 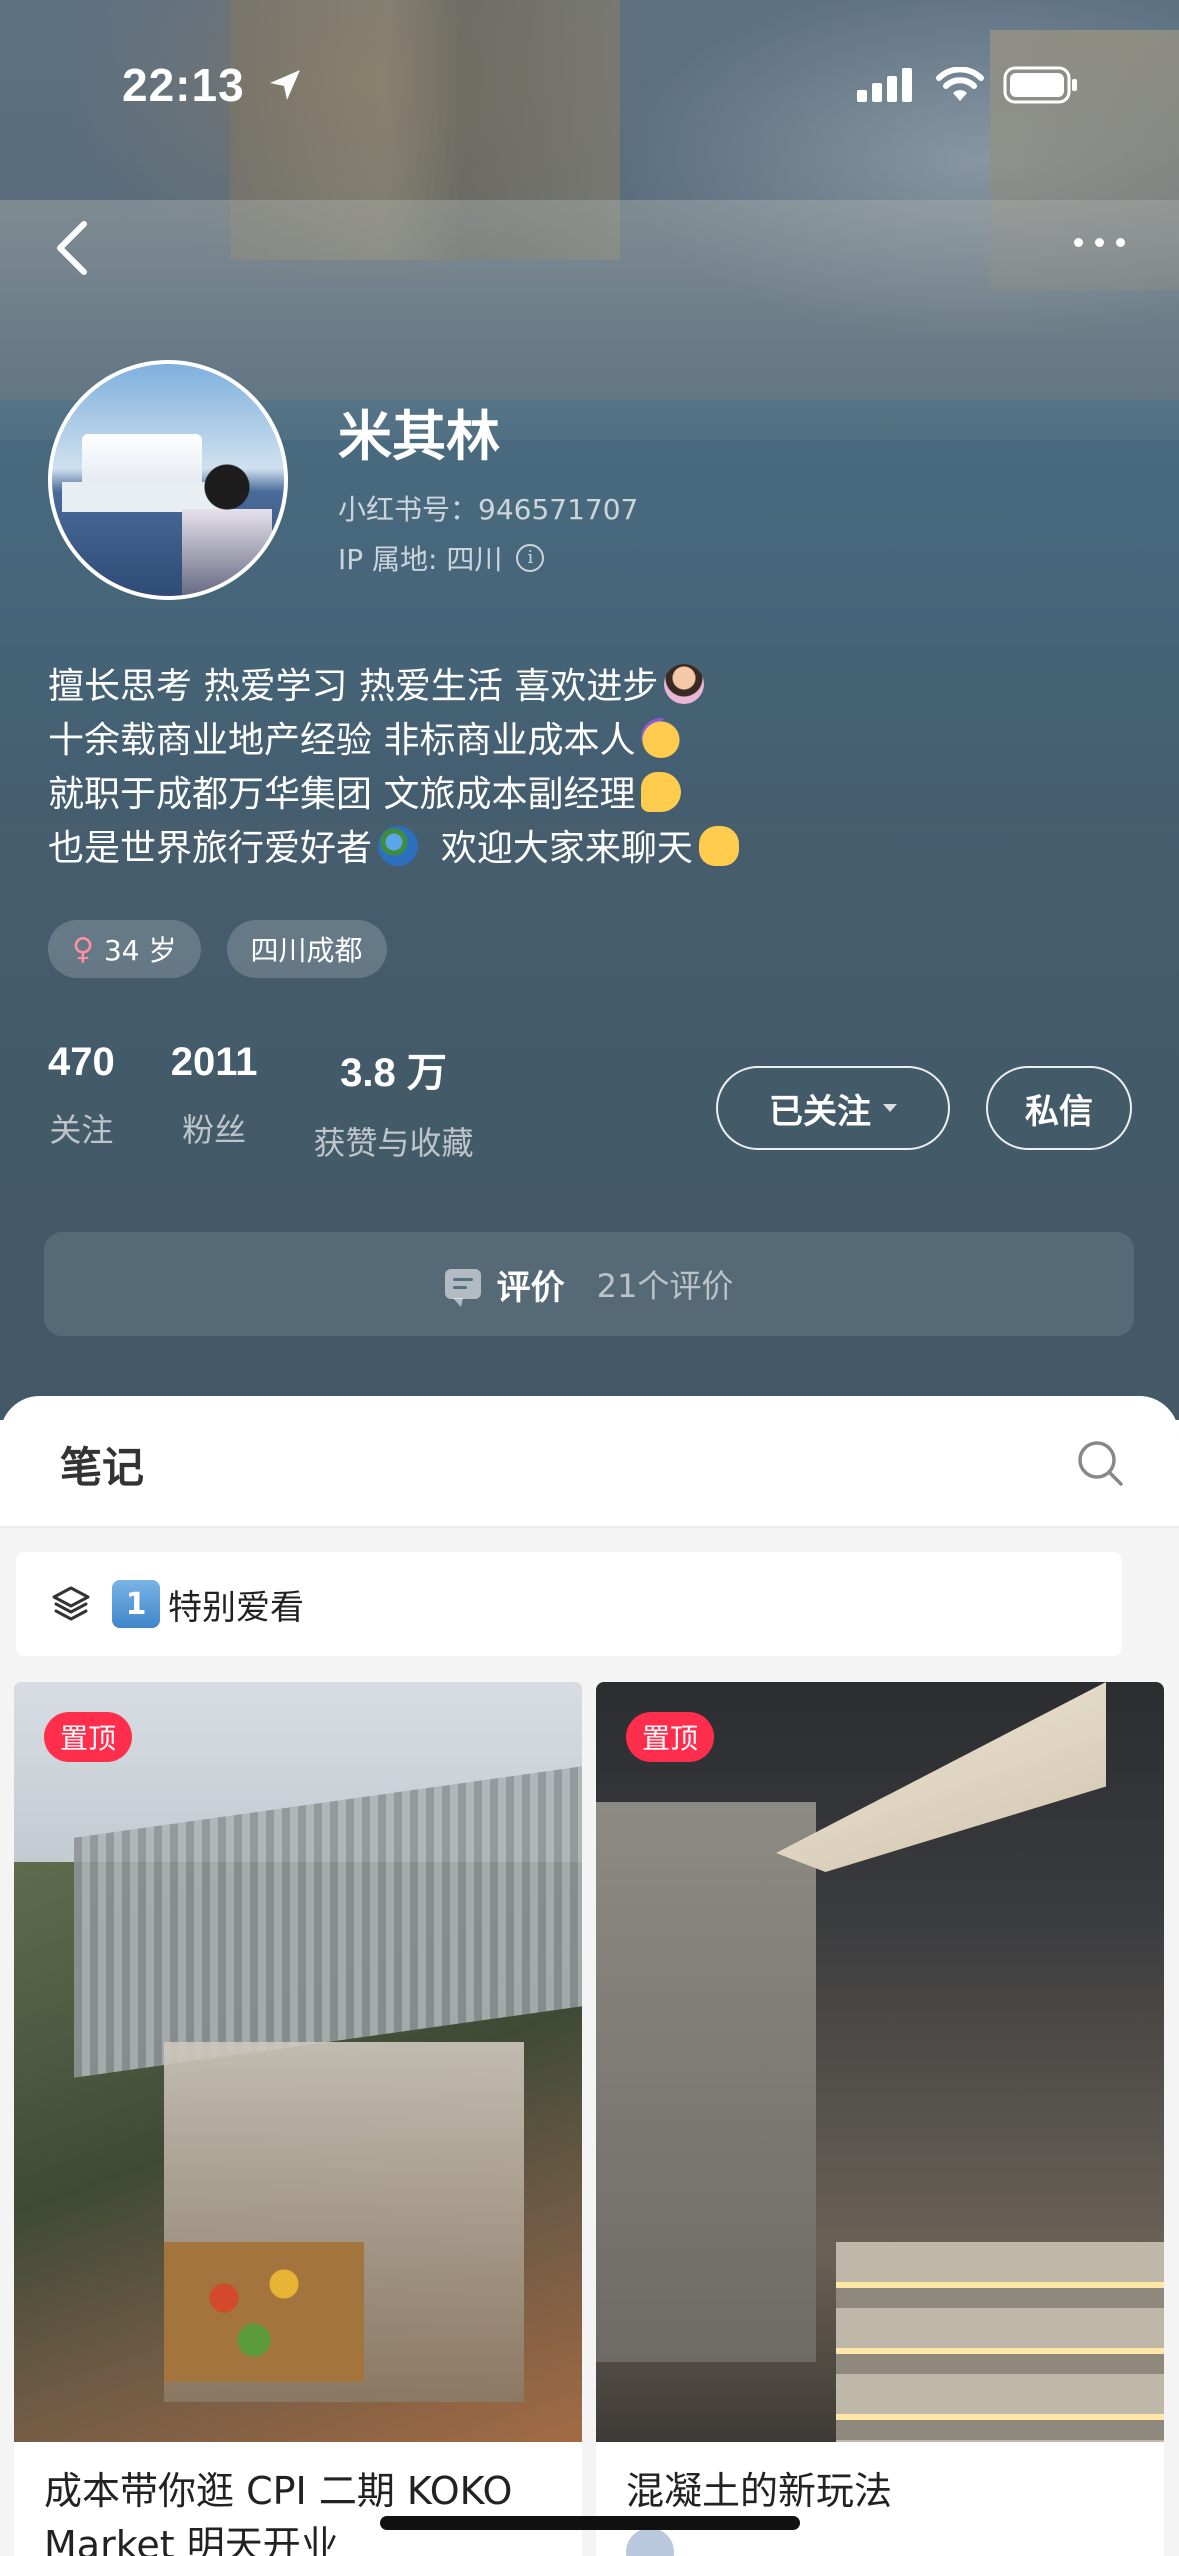 What do you see at coordinates (136, 1604) in the screenshot?
I see `collection-number-badge: 1` at bounding box center [136, 1604].